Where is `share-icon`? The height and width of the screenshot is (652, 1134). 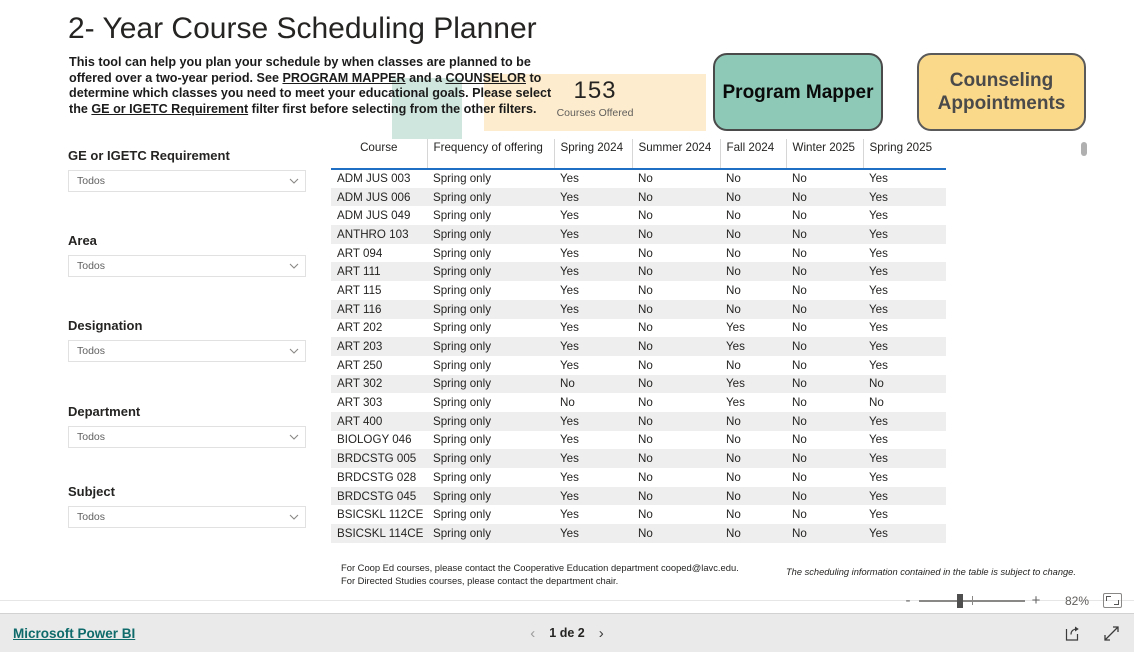 share-icon is located at coordinates (1072, 633).